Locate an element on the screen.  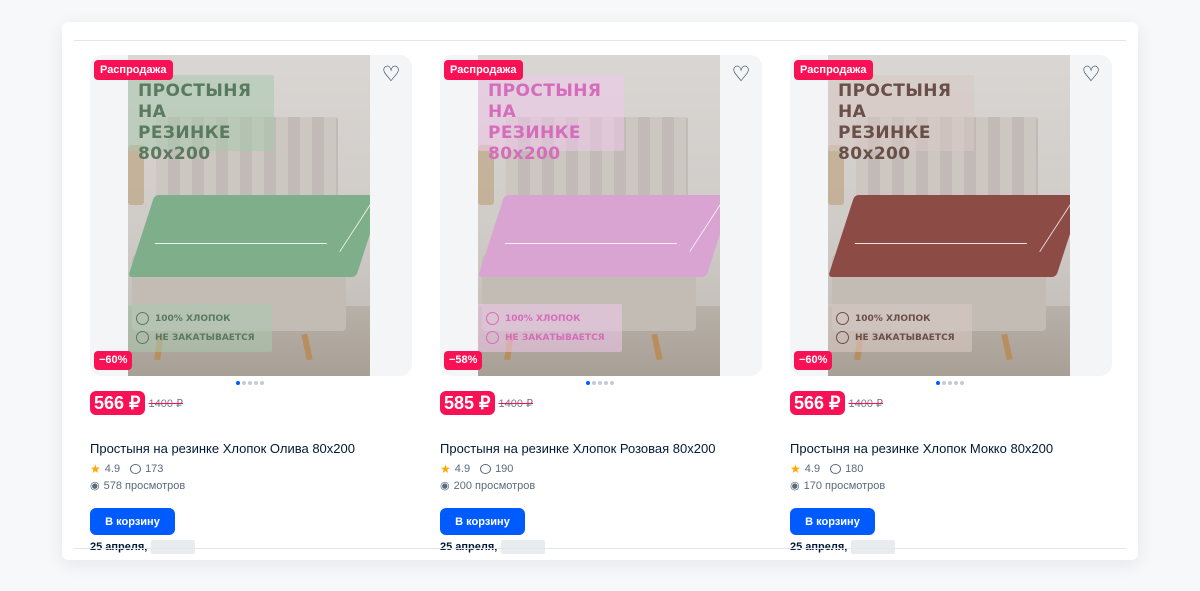
views-count: 170 просмотров is located at coordinates (844, 485).